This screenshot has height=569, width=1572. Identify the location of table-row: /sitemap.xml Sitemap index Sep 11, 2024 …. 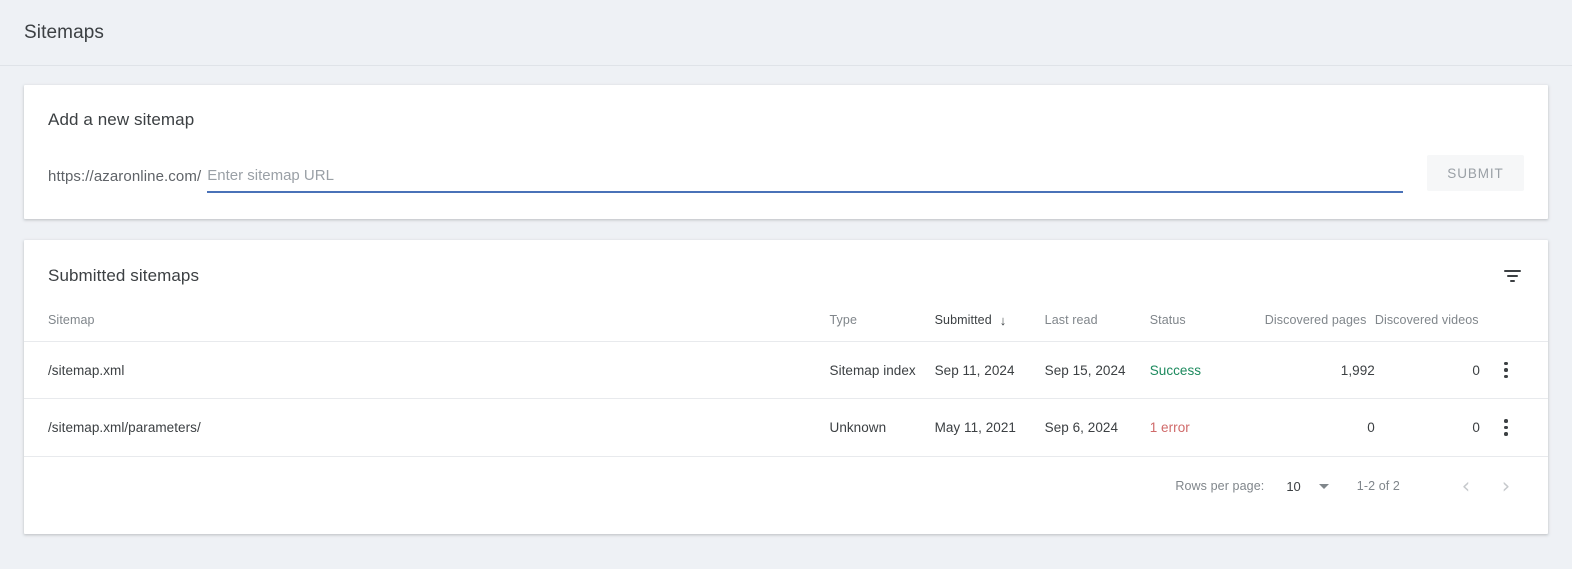
(786, 370).